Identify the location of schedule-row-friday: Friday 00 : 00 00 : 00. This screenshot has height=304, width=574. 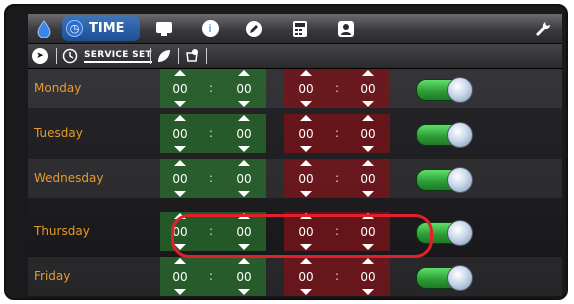
(295, 276).